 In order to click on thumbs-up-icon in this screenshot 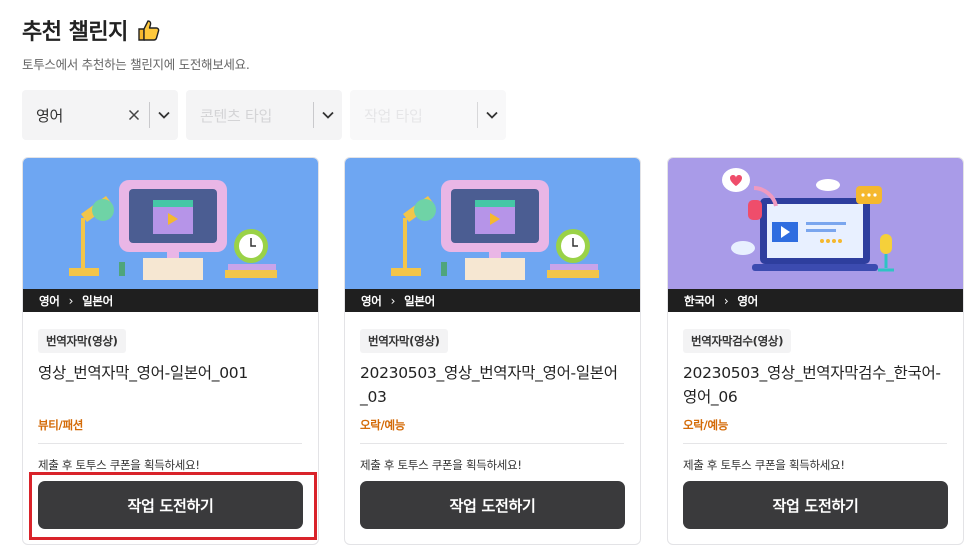, I will do `click(149, 30)`.